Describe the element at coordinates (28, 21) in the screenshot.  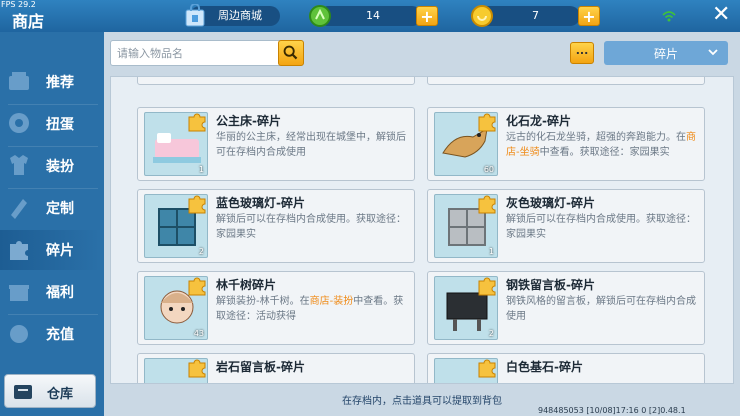
I see `page-title: 商店` at that location.